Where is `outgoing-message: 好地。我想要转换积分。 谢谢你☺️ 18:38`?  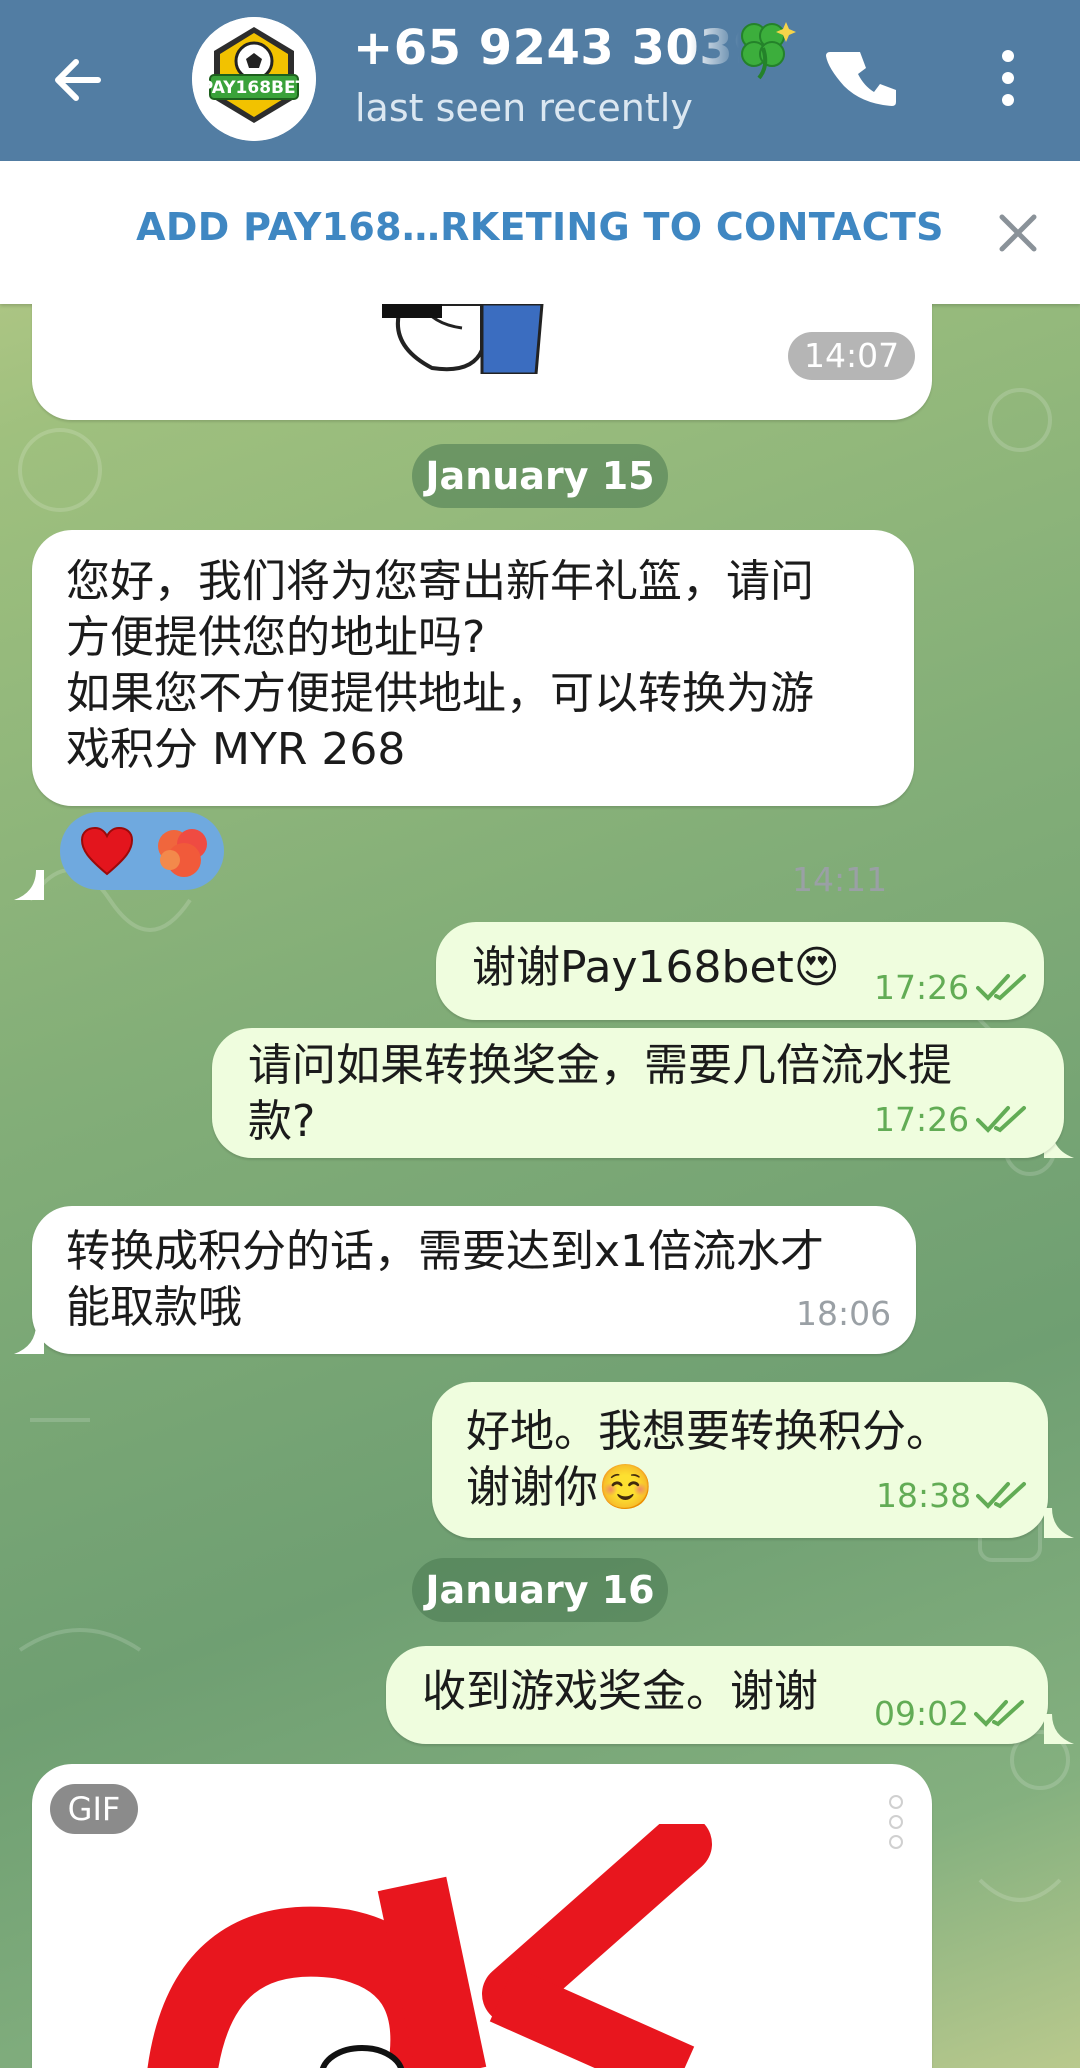 outgoing-message: 好地。我想要转换积分。 谢谢你☺️ 18:38 is located at coordinates (740, 1460).